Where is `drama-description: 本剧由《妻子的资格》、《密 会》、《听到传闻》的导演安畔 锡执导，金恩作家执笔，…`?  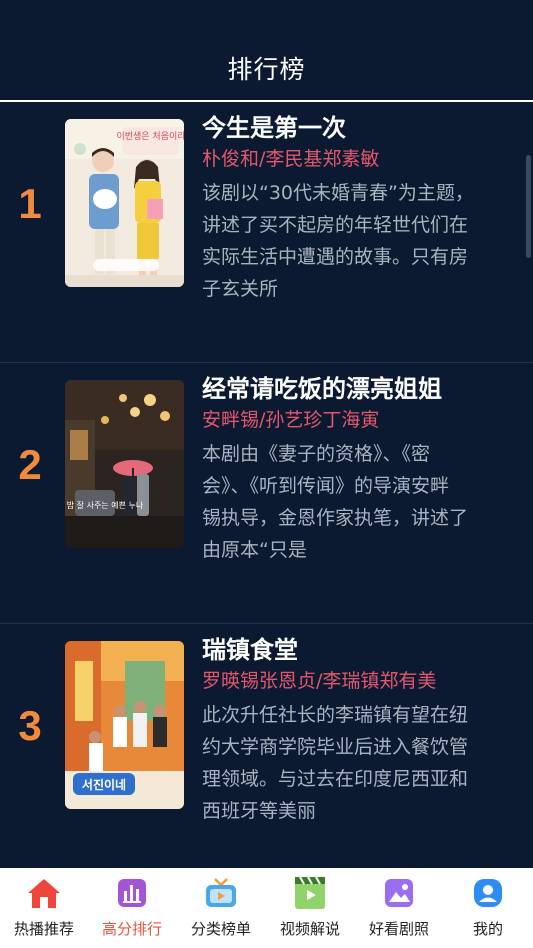 drama-description: 本剧由《妻子的资格》、《密 会》、《听到传闻》的导演安畔 锡执导，金恩作家执笔，… is located at coordinates (352, 502).